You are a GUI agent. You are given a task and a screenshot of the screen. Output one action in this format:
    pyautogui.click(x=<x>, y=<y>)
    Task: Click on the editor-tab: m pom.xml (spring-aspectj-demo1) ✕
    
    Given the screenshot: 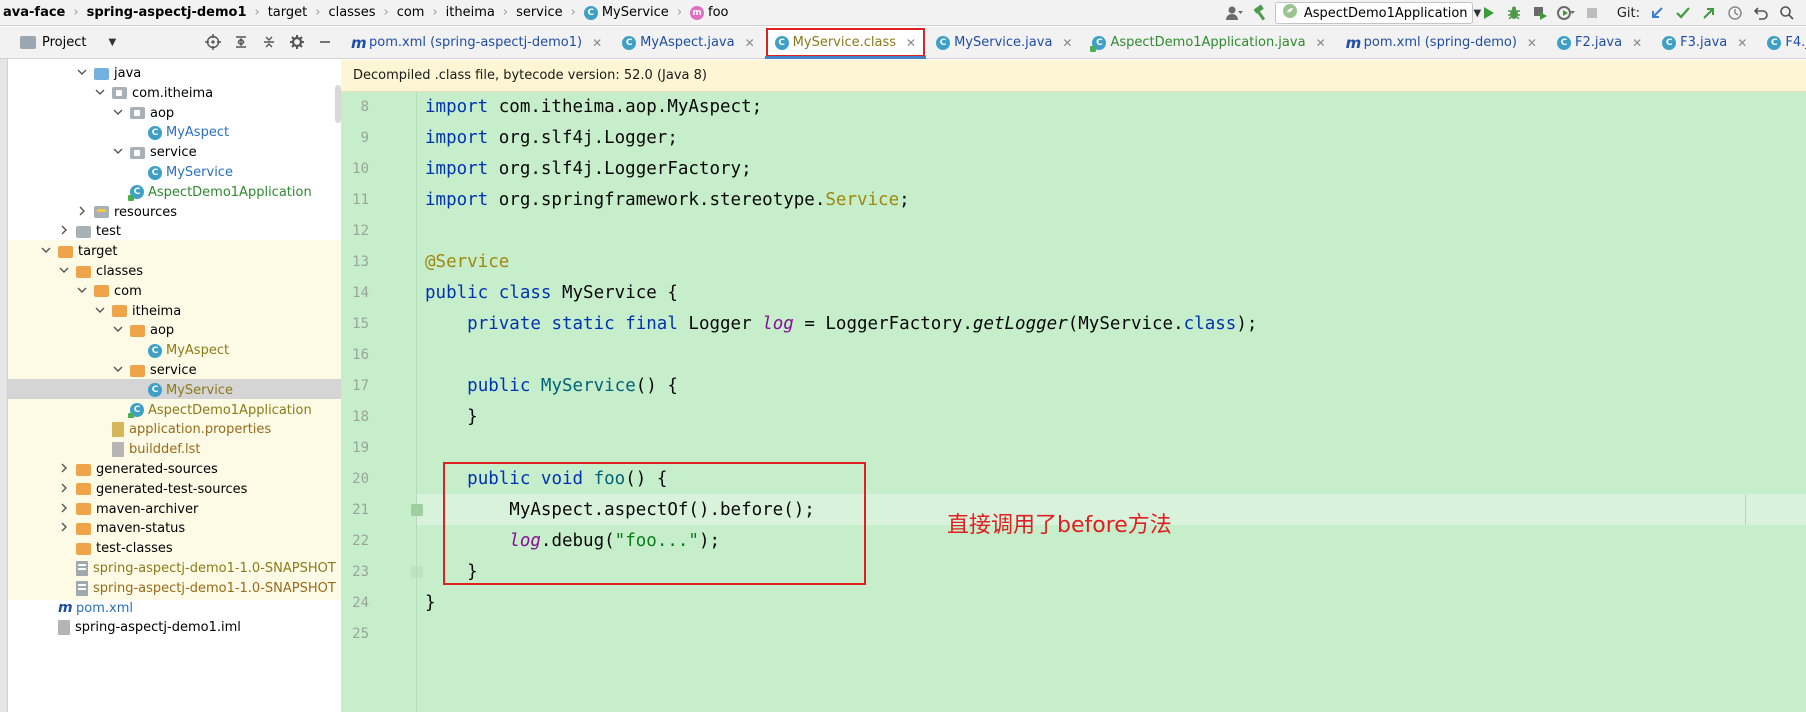 What is the action you would take?
    pyautogui.click(x=476, y=42)
    